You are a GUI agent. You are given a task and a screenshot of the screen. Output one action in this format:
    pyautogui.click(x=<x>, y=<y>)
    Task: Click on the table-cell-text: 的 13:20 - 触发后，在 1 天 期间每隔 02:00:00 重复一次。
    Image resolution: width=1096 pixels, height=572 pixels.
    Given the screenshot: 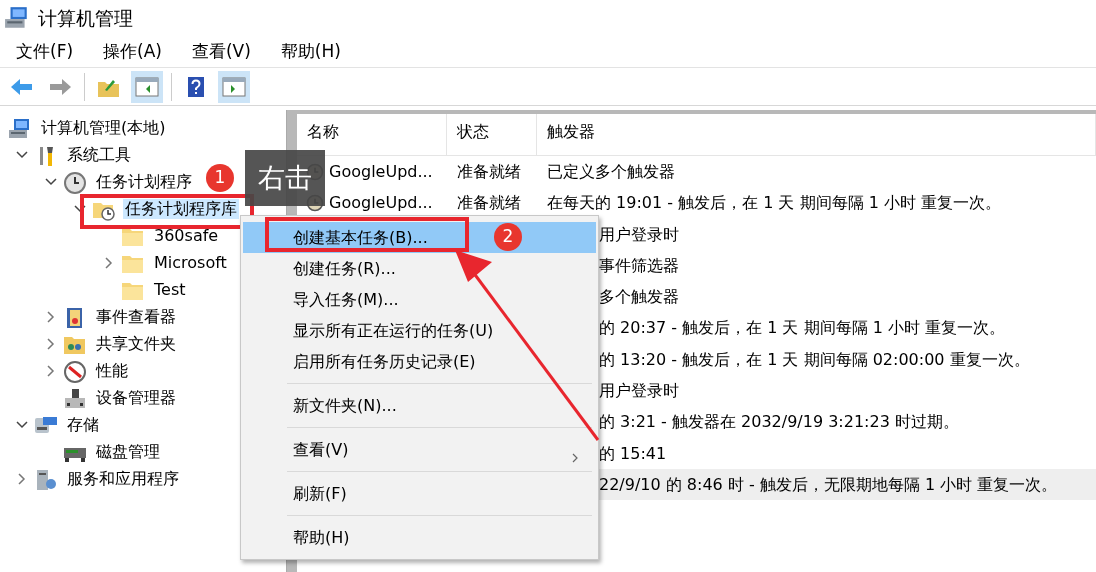 What is the action you would take?
    pyautogui.click(x=814, y=359)
    